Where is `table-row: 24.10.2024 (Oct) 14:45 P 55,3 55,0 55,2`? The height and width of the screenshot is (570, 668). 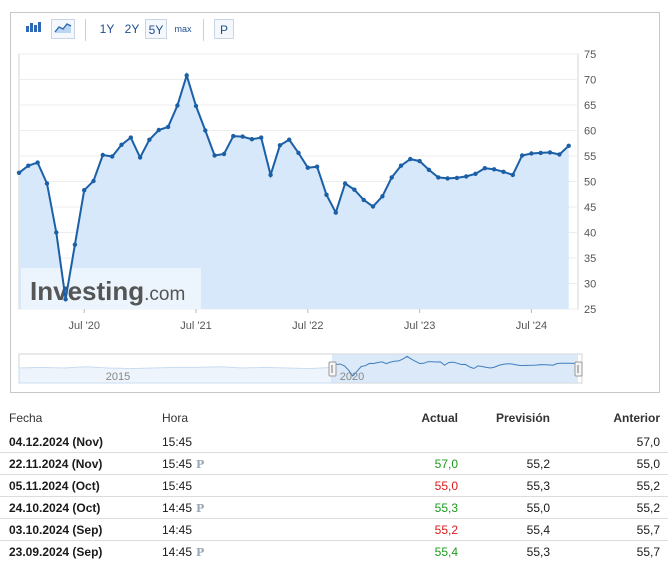
table-row: 24.10.2024 (Oct) 14:45 P 55,3 55,0 55,2 is located at coordinates (334, 508).